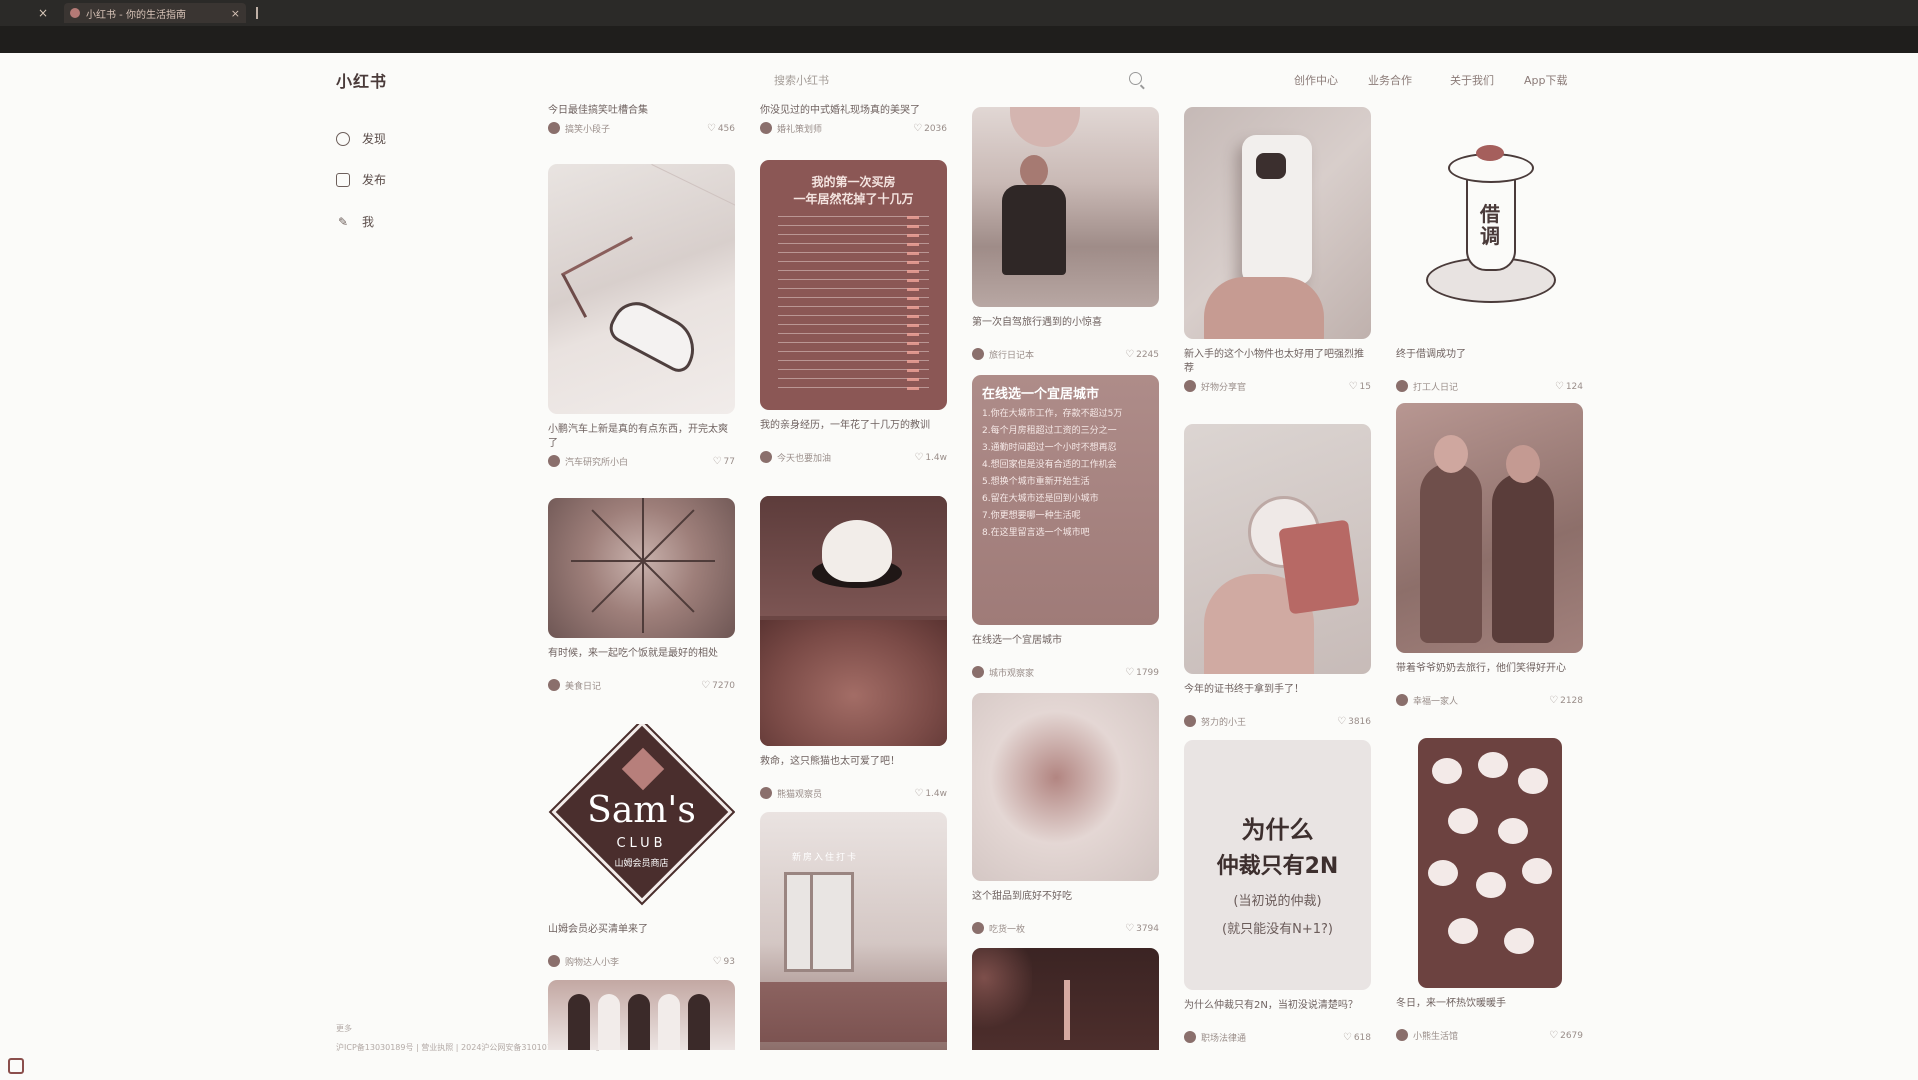 The image size is (1918, 1080). What do you see at coordinates (641, 819) in the screenshot?
I see `card-cover-image: Sam's CLUB 山姆会员商店` at bounding box center [641, 819].